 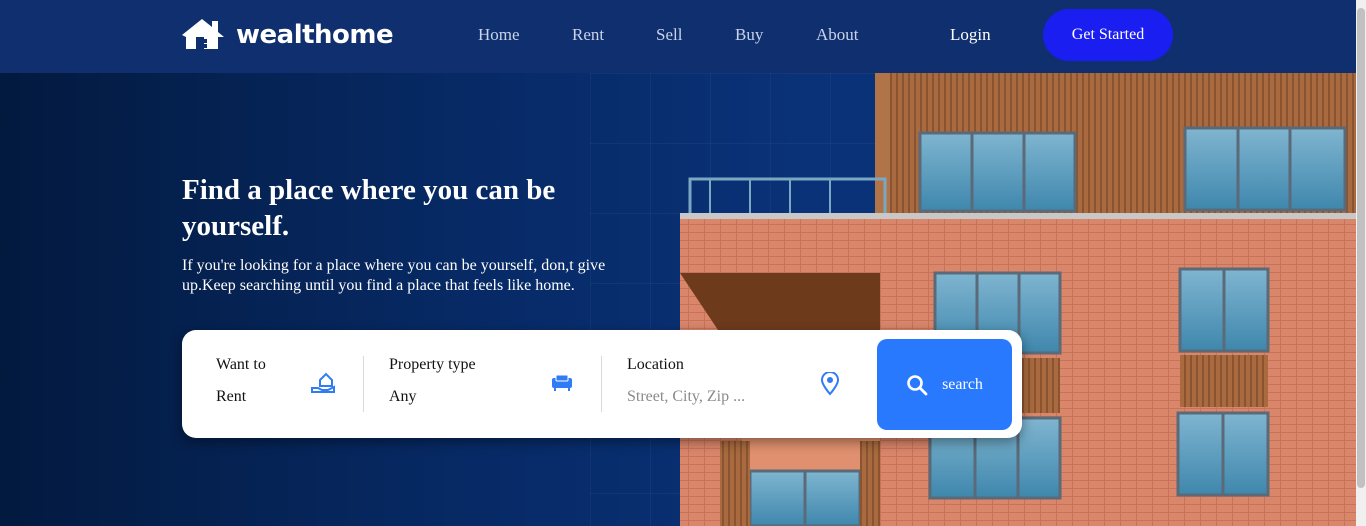 I want to click on want-to-value: Rent, so click(x=231, y=397).